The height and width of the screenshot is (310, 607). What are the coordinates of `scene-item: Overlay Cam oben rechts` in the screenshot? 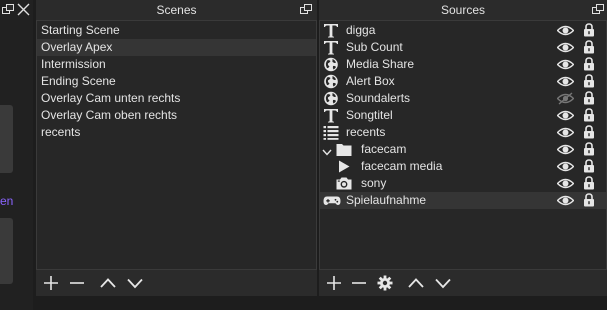 It's located at (176, 115).